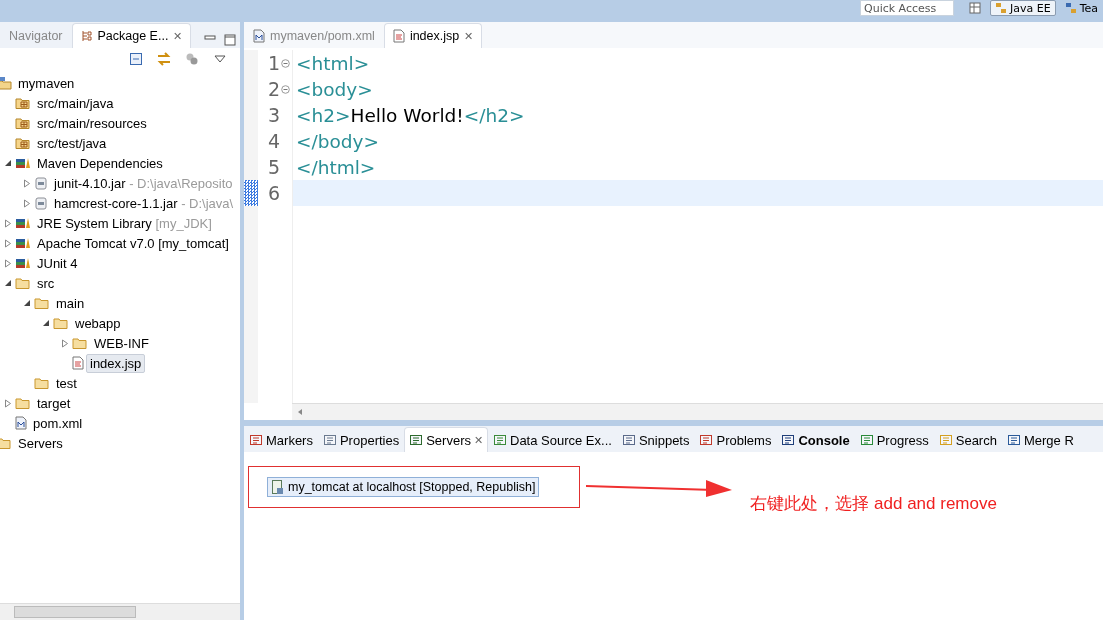  I want to click on line-number: 5, so click(273, 167).